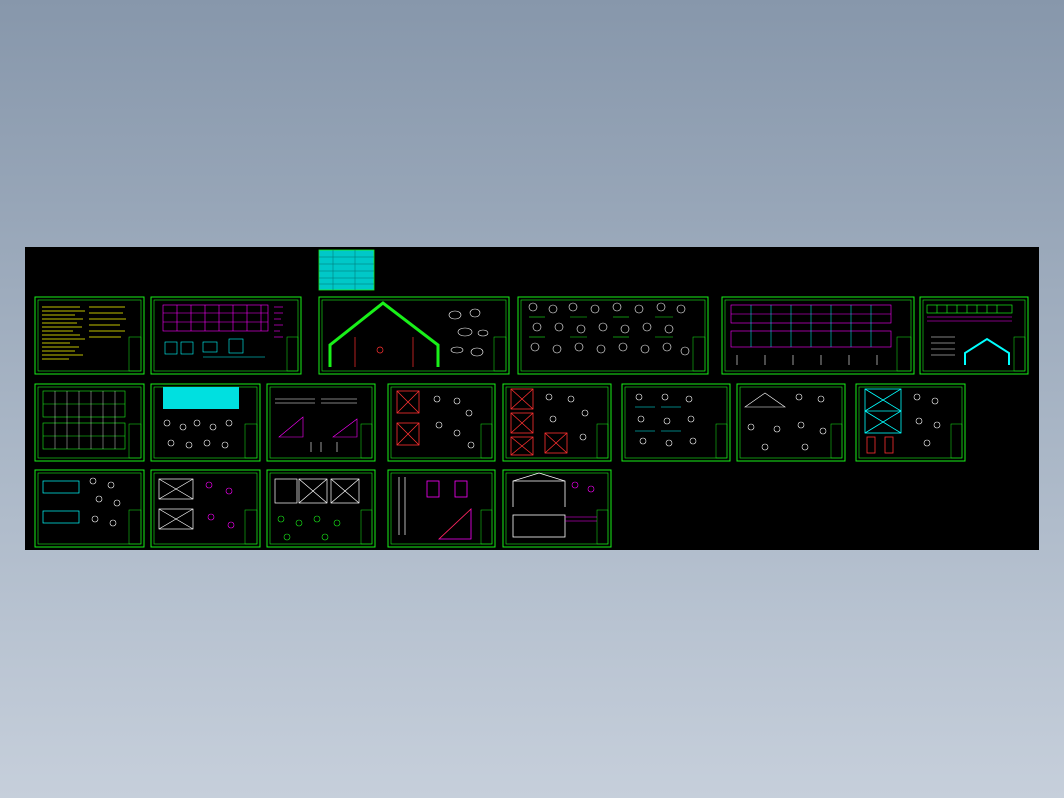 The image size is (1064, 798). What do you see at coordinates (346, 270) in the screenshot?
I see `drawing-legend-table` at bounding box center [346, 270].